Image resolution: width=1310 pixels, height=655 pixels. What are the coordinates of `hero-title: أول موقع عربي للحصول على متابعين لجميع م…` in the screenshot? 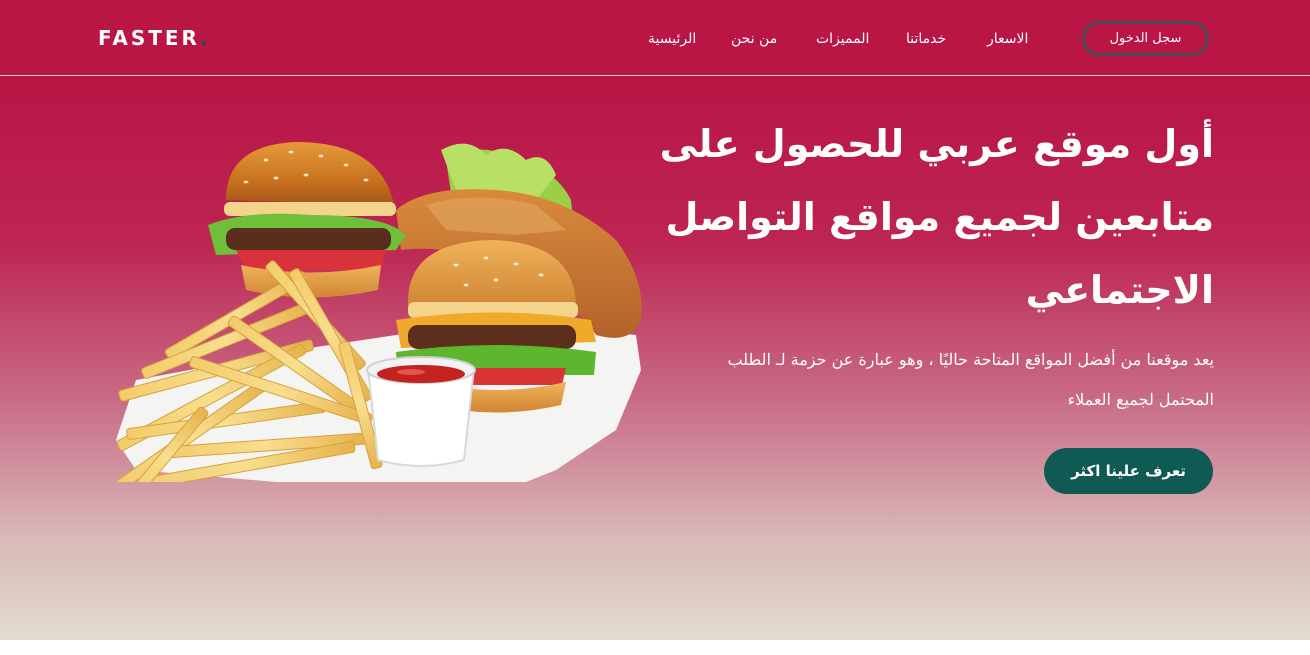 It's located at (934, 217).